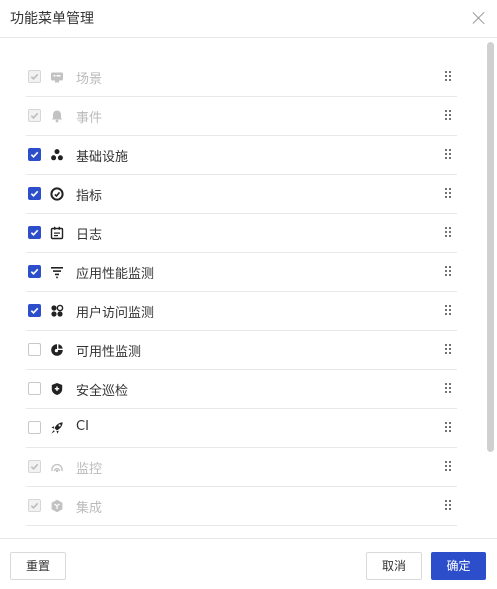 This screenshot has height=589, width=497. Describe the element at coordinates (241, 350) in the screenshot. I see `menu-item-row: 可用性监测` at that location.